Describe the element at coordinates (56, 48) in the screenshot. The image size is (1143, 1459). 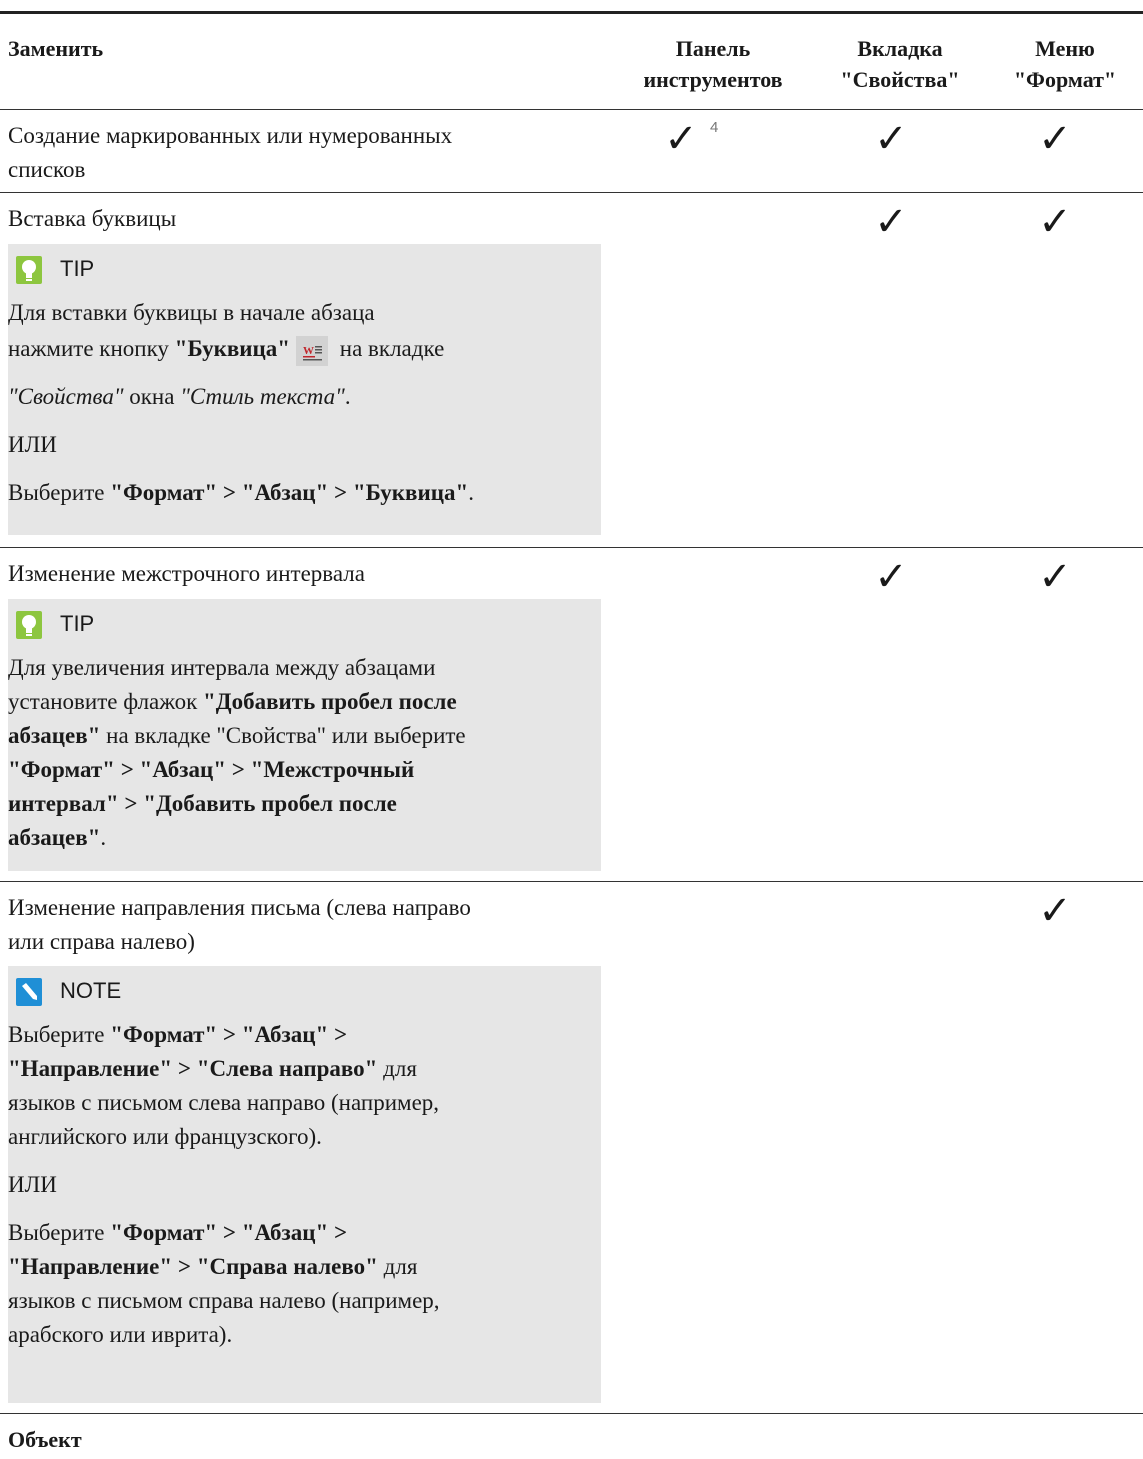
I see `header-replace: Заменить` at that location.